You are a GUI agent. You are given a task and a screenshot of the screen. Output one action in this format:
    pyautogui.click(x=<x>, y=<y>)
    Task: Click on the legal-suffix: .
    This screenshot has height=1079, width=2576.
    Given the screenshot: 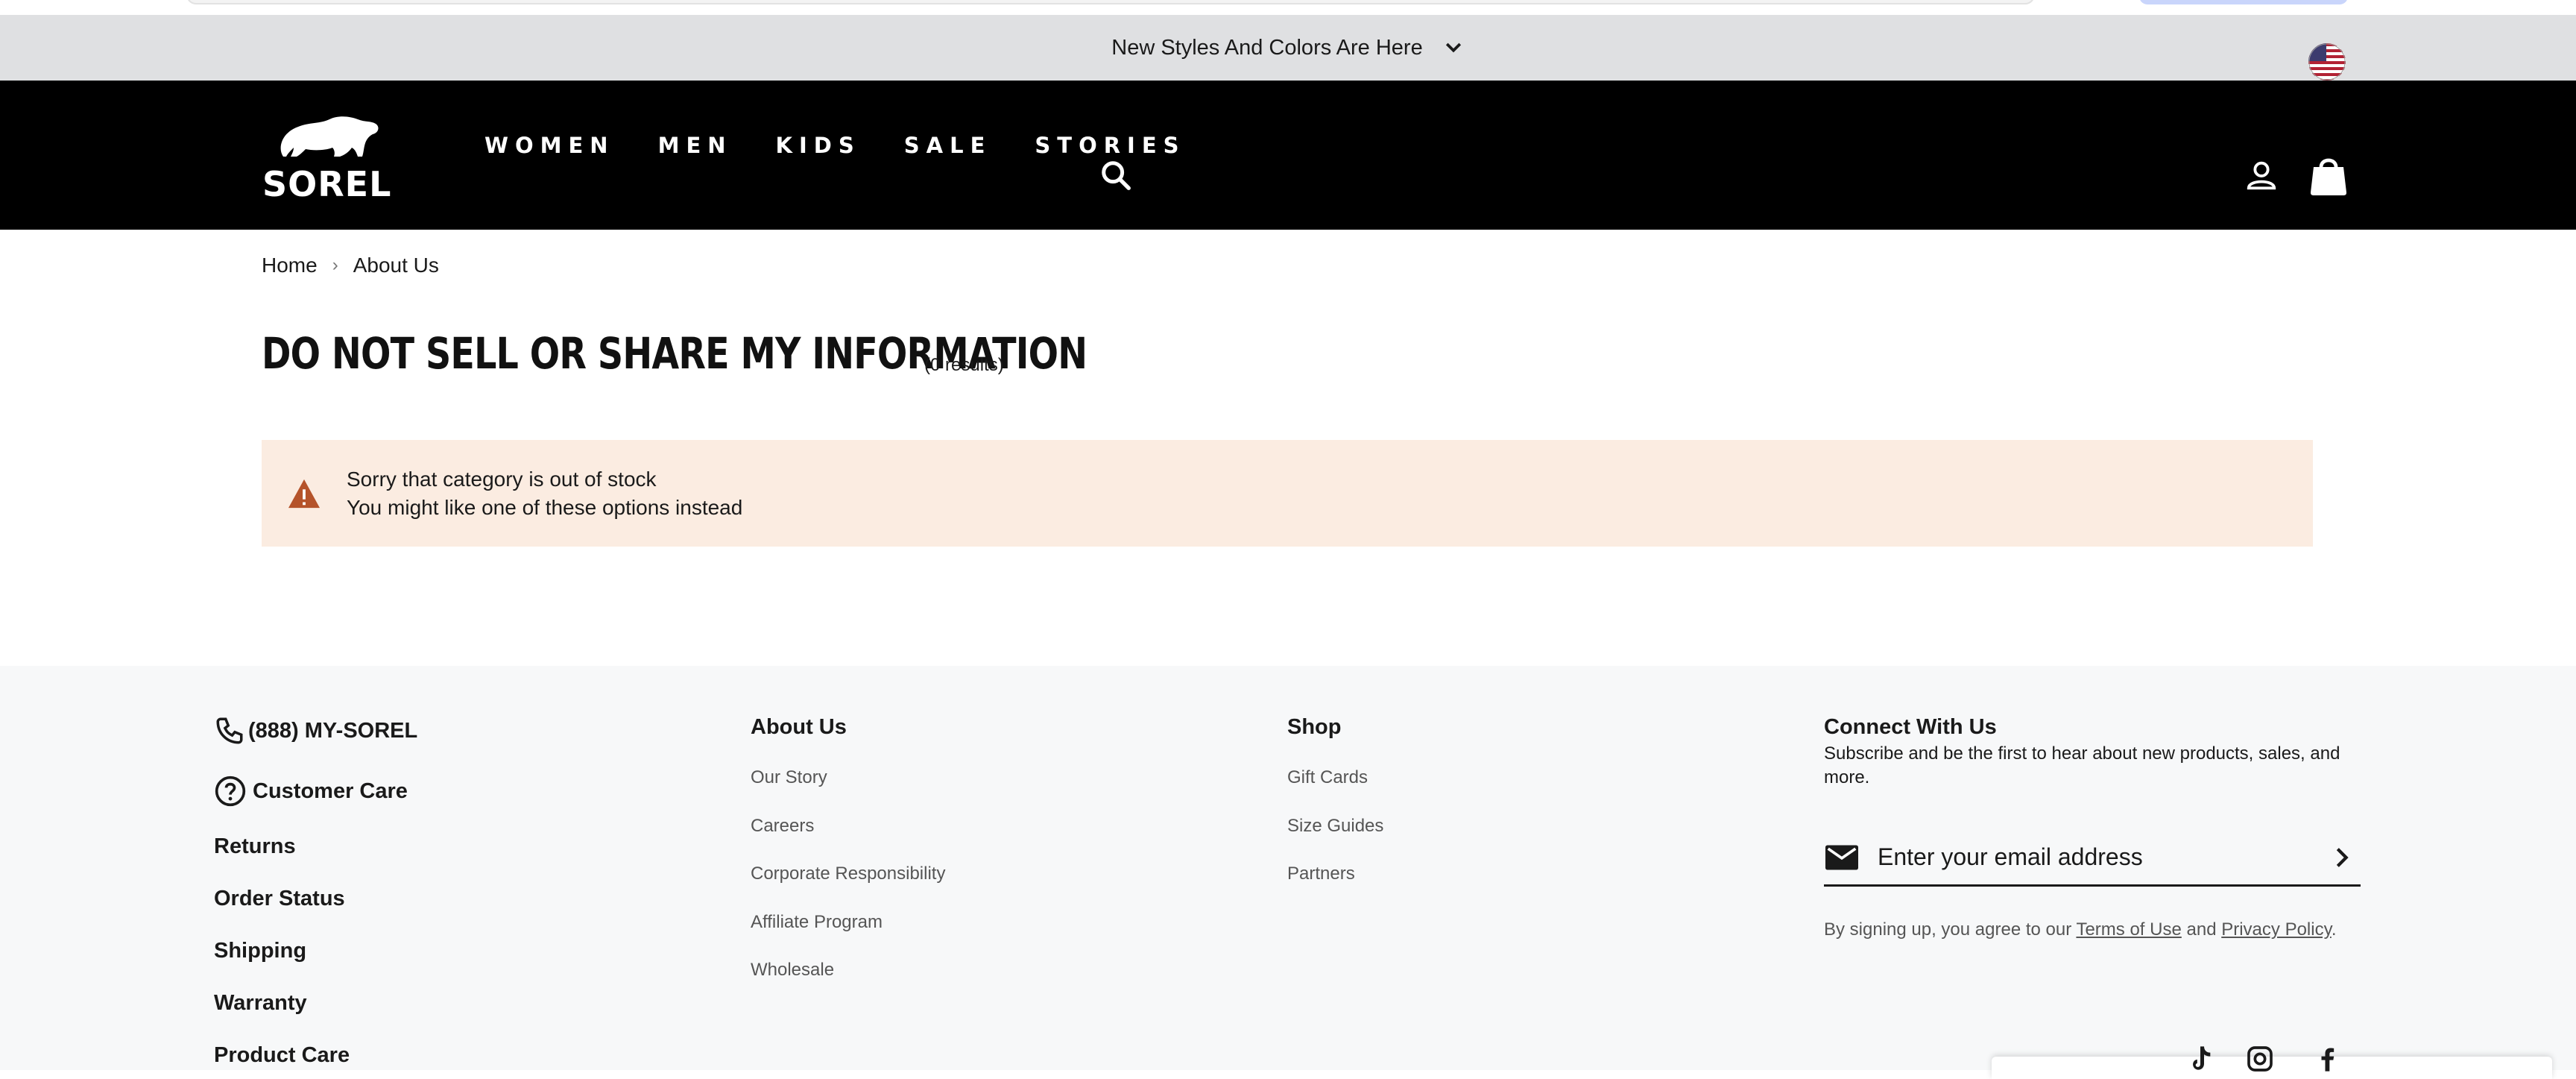 What is the action you would take?
    pyautogui.click(x=2334, y=929)
    